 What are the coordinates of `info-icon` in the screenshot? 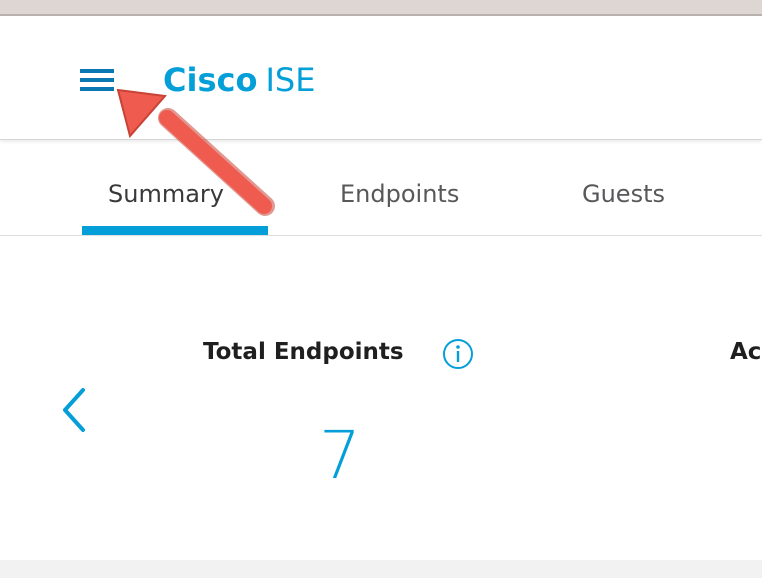 It's located at (458, 354).